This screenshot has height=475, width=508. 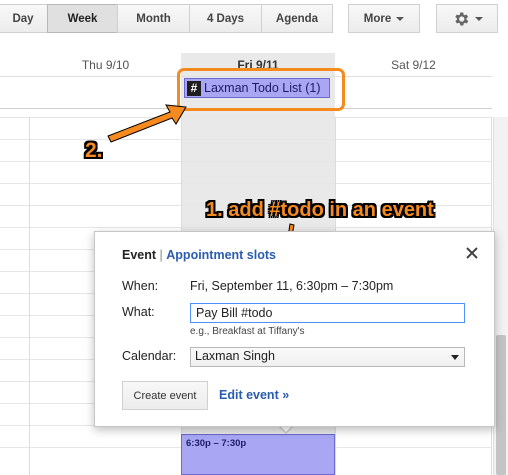 What do you see at coordinates (254, 395) in the screenshot?
I see `edit-event-link: Edit event »` at bounding box center [254, 395].